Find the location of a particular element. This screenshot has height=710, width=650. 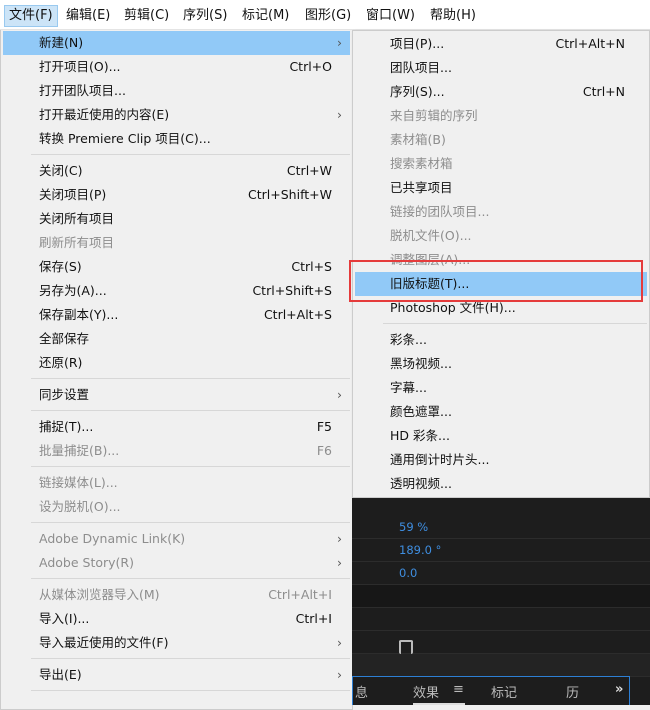

menu-item-关闭所有项目: 关闭所有项目 is located at coordinates (176, 219).